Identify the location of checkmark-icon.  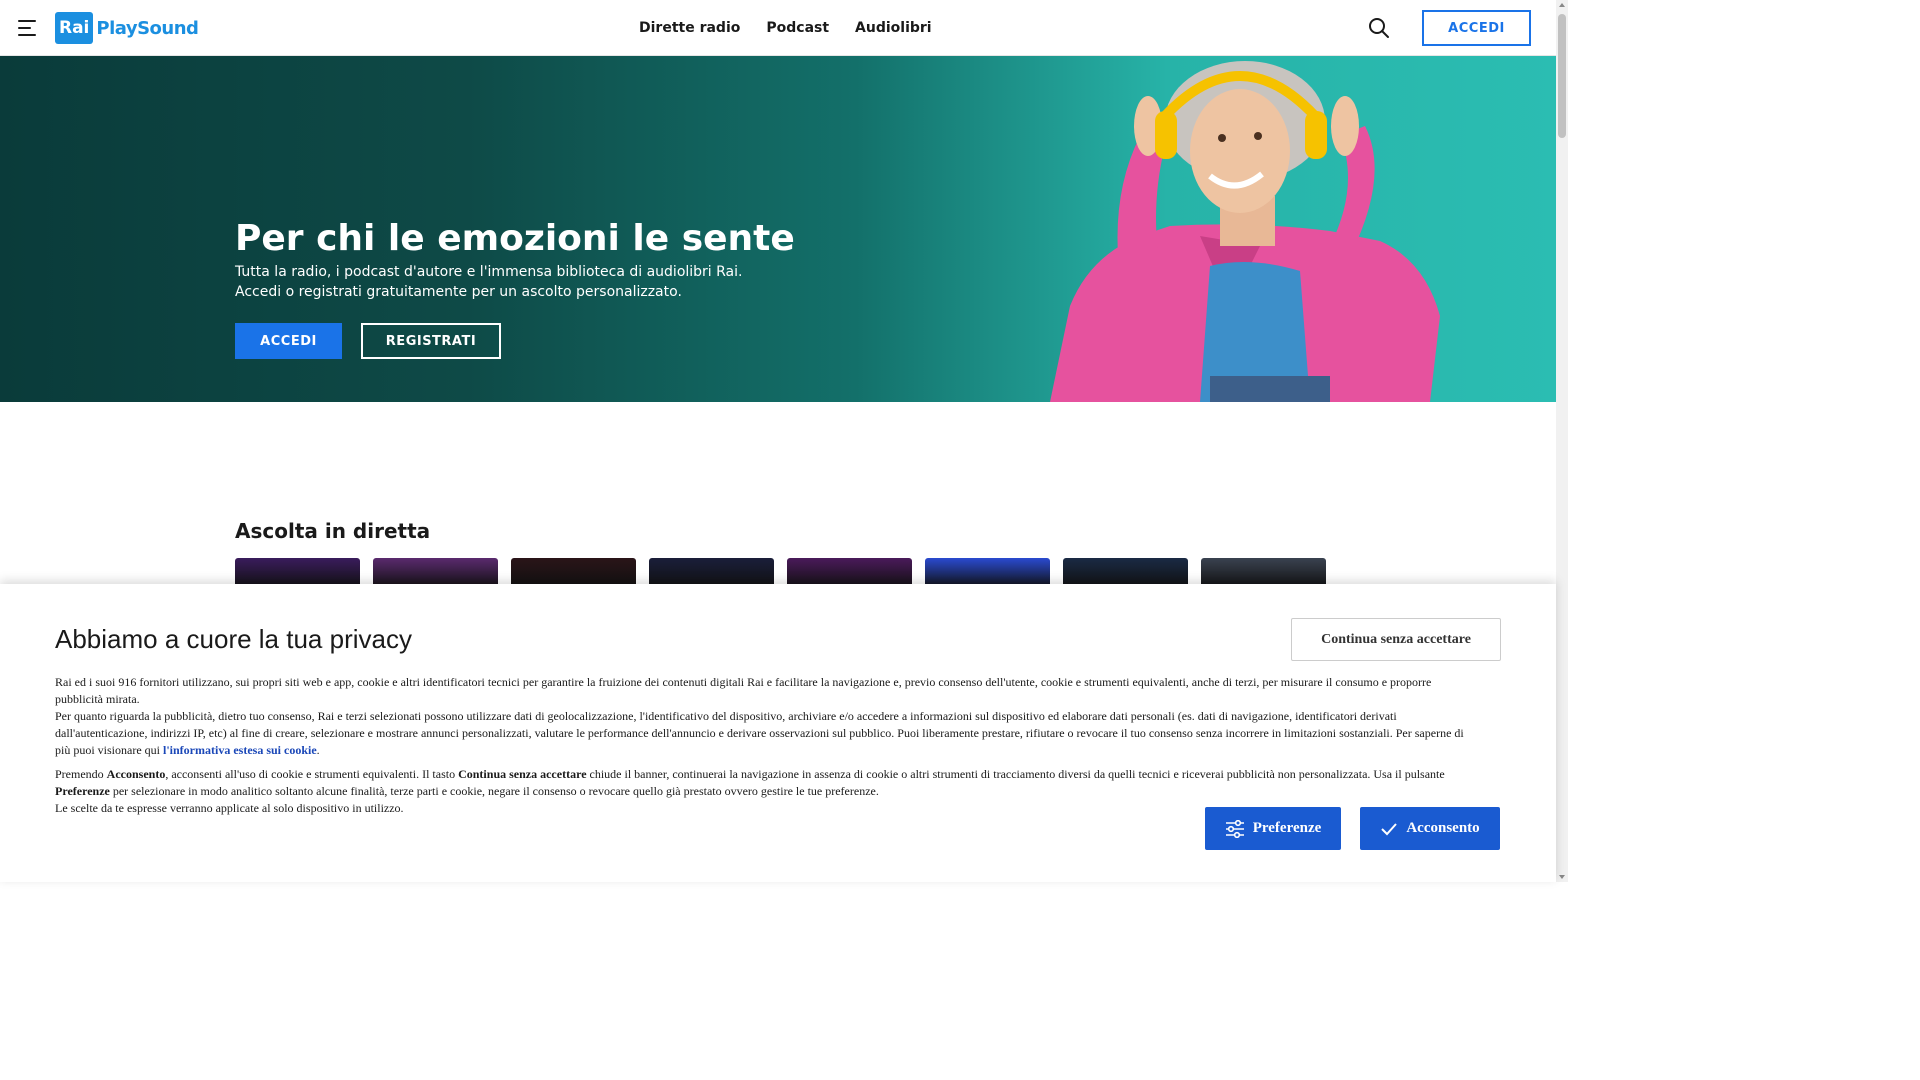
(1389, 828).